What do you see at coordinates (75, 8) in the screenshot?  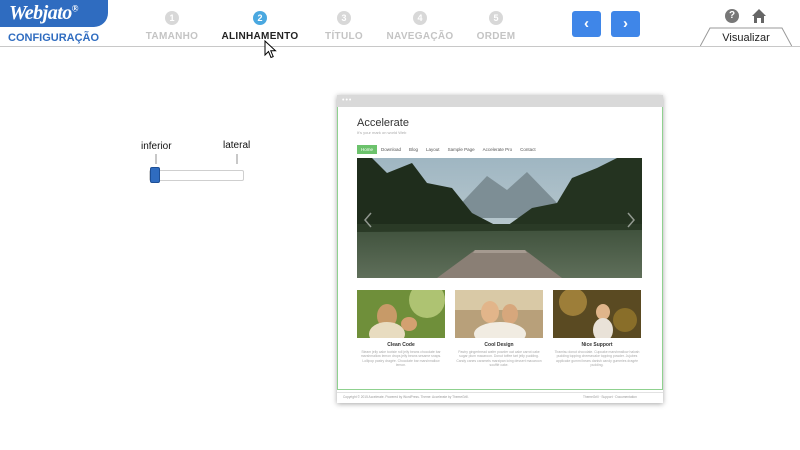 I see `logo-registered-mark: ®` at bounding box center [75, 8].